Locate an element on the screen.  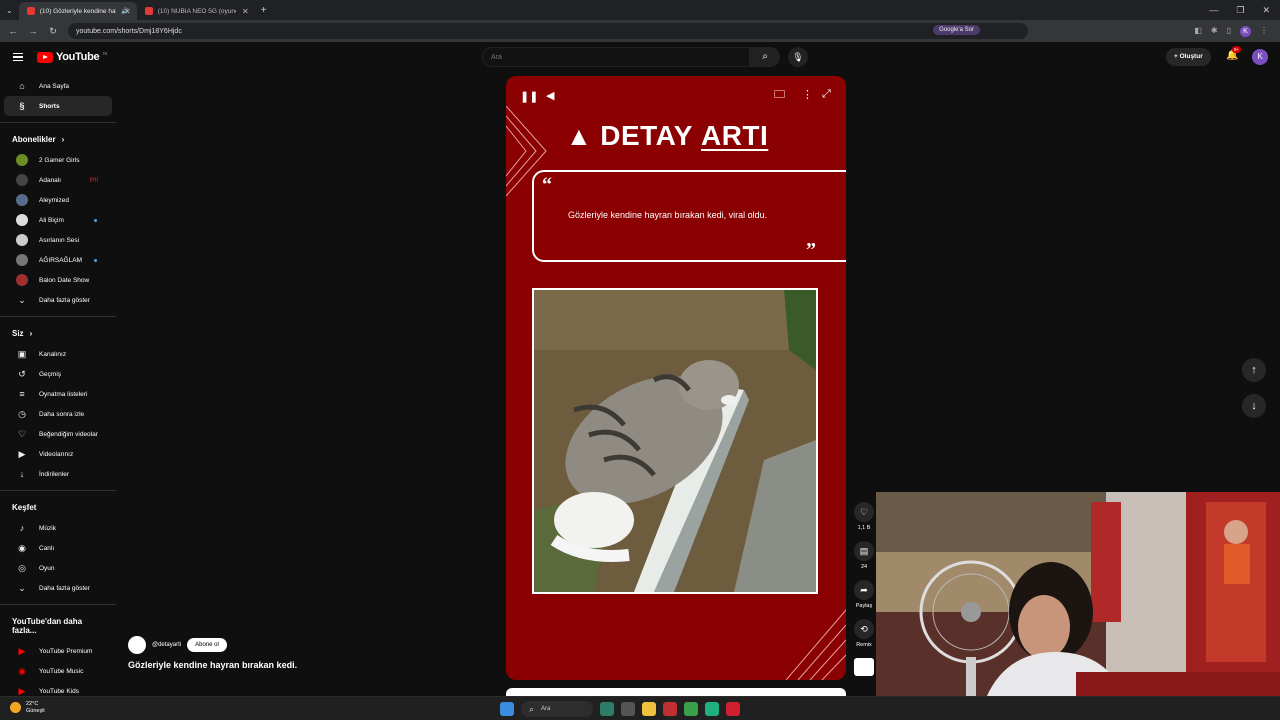
you-heading: Siz › is located at coordinates (58, 333).